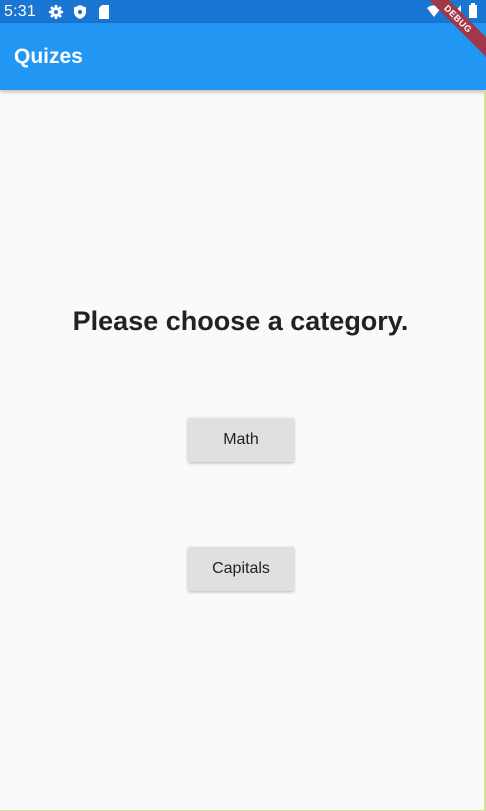  I want to click on status-time: 5:31, so click(20, 11).